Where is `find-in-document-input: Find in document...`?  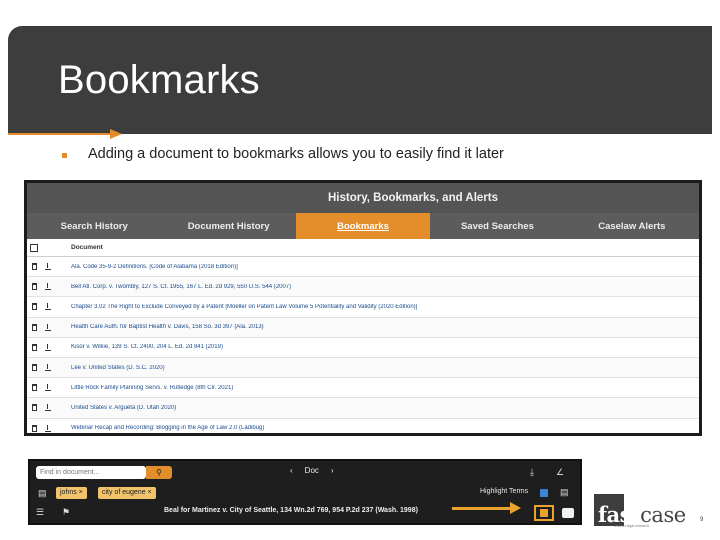 find-in-document-input: Find in document... is located at coordinates (91, 472).